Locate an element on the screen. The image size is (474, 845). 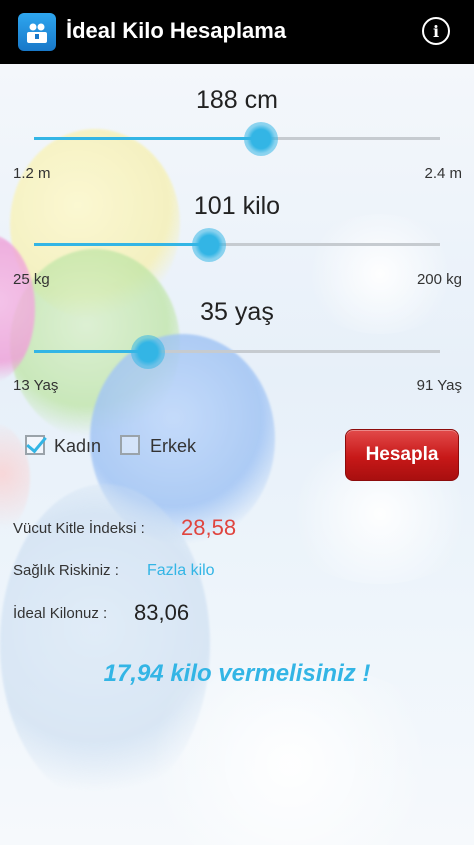
weight-slider-thumb is located at coordinates (208, 245).